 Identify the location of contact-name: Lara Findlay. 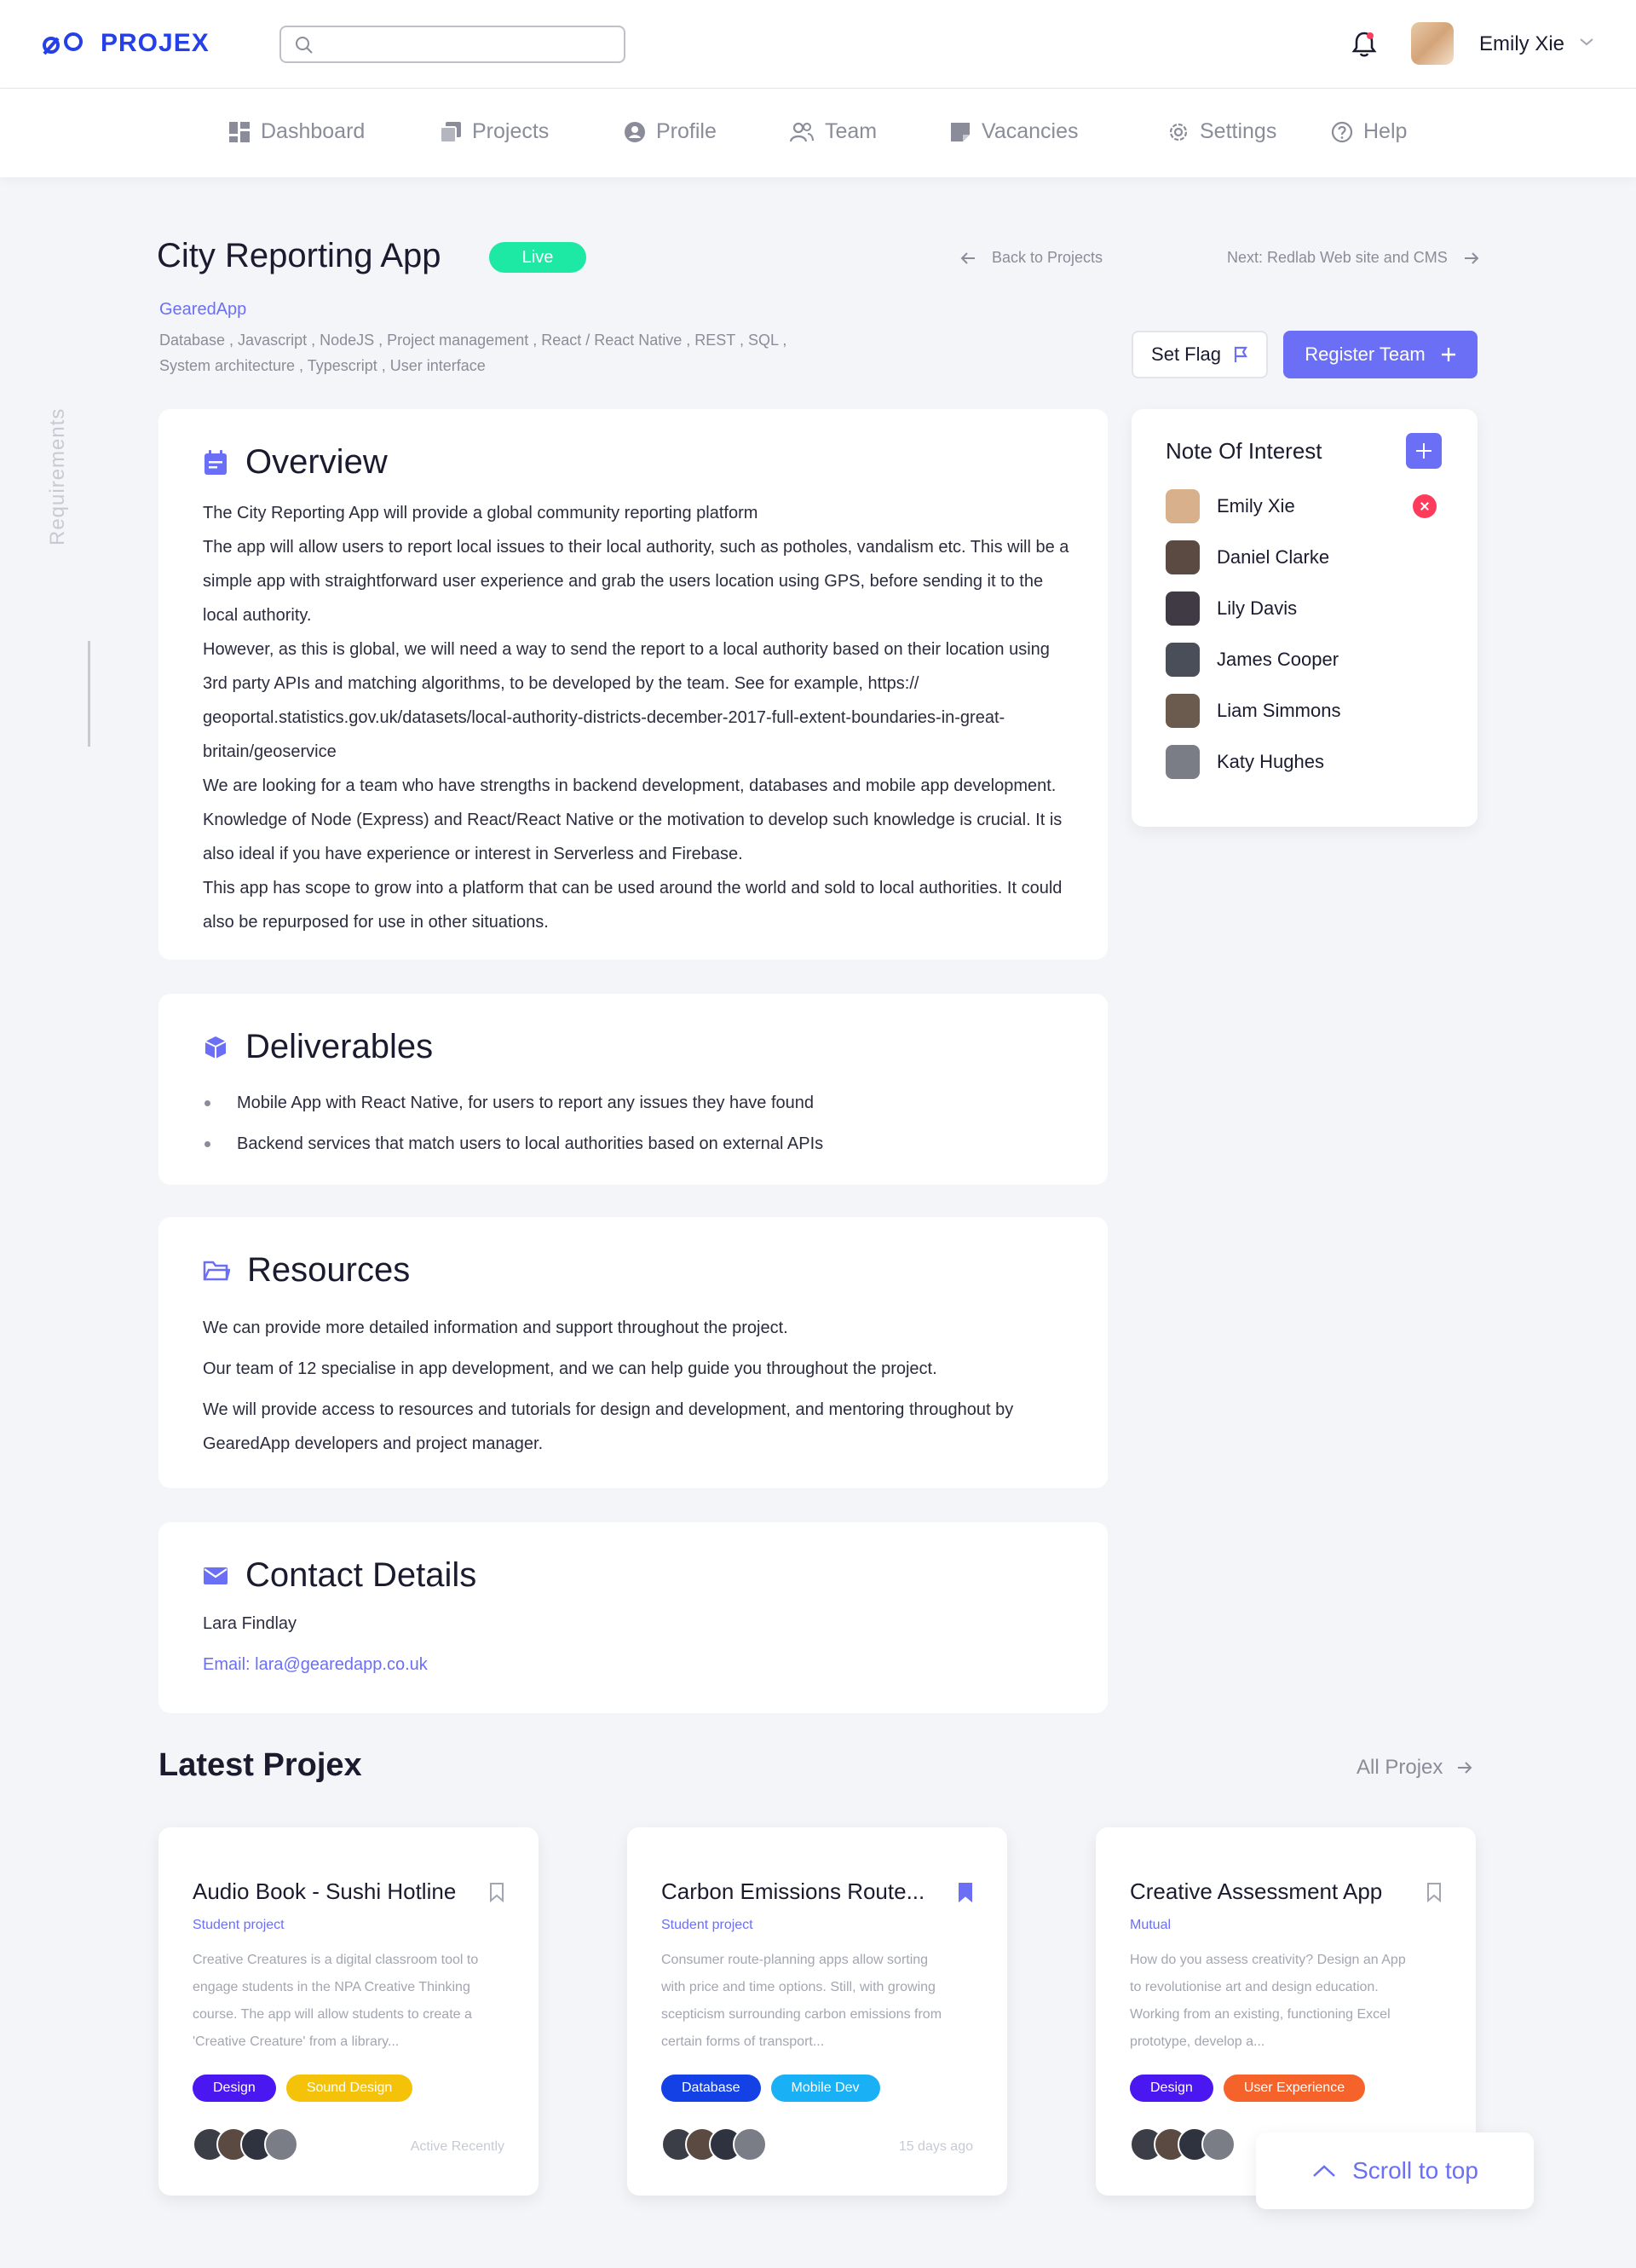
(250, 1623).